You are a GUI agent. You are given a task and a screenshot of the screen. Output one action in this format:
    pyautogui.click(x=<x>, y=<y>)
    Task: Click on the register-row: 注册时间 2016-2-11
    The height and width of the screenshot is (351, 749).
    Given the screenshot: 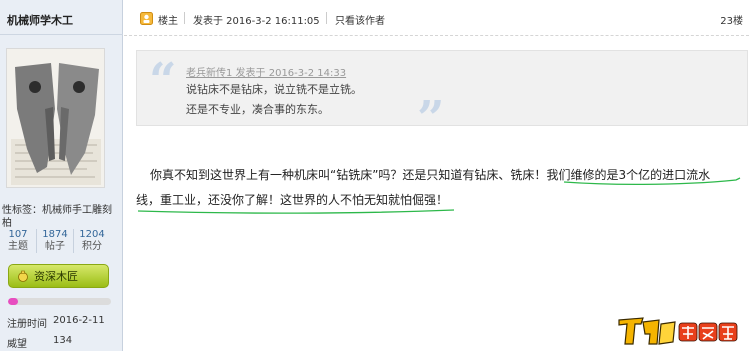 What is the action you would take?
    pyautogui.click(x=56, y=322)
    